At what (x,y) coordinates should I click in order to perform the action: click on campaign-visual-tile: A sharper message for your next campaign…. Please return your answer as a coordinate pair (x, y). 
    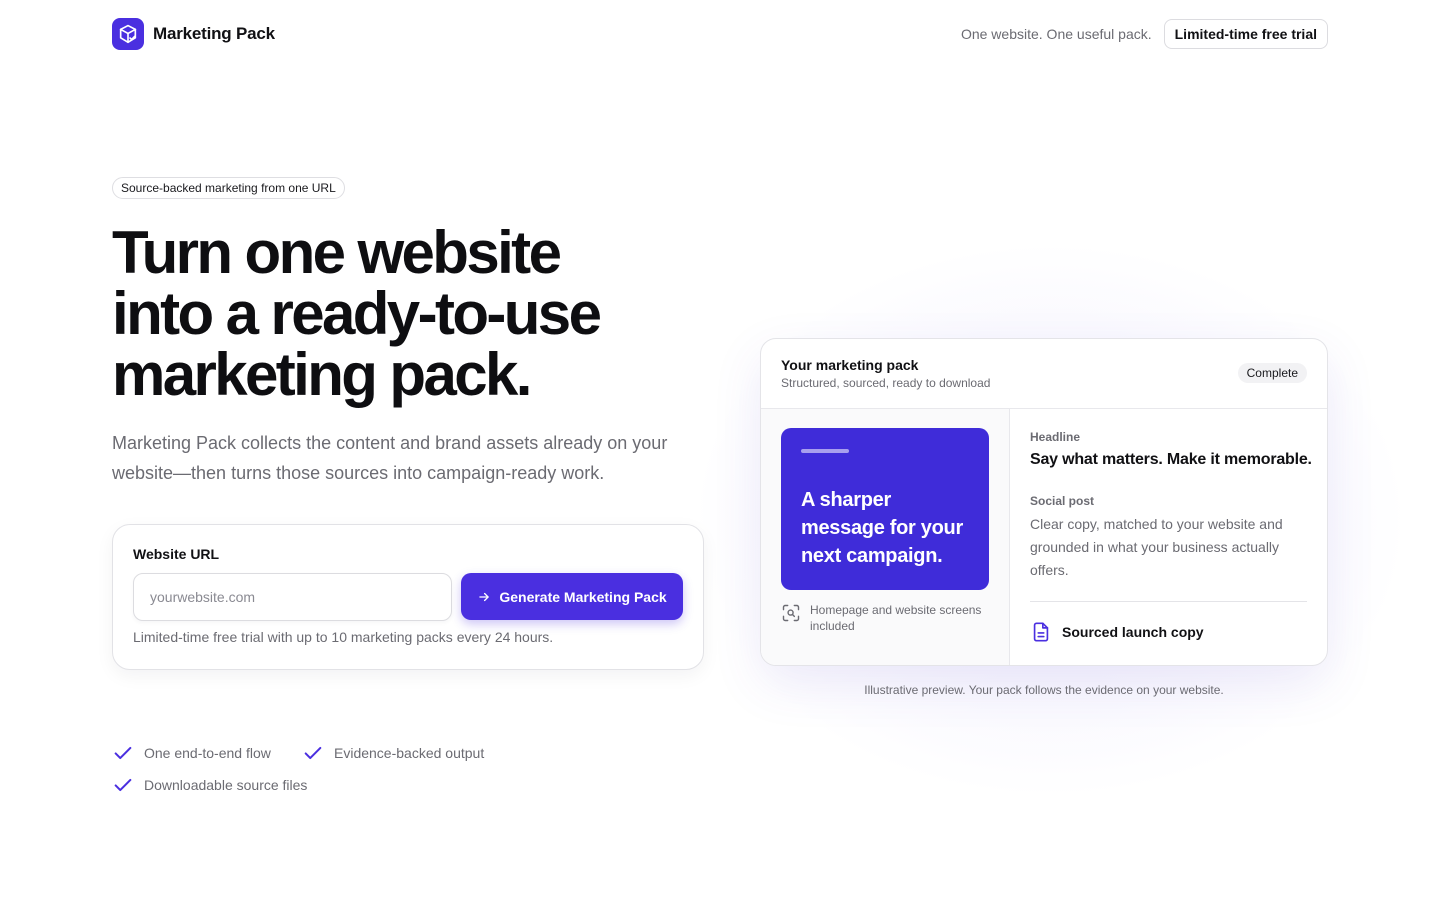
    Looking at the image, I should click on (885, 509).